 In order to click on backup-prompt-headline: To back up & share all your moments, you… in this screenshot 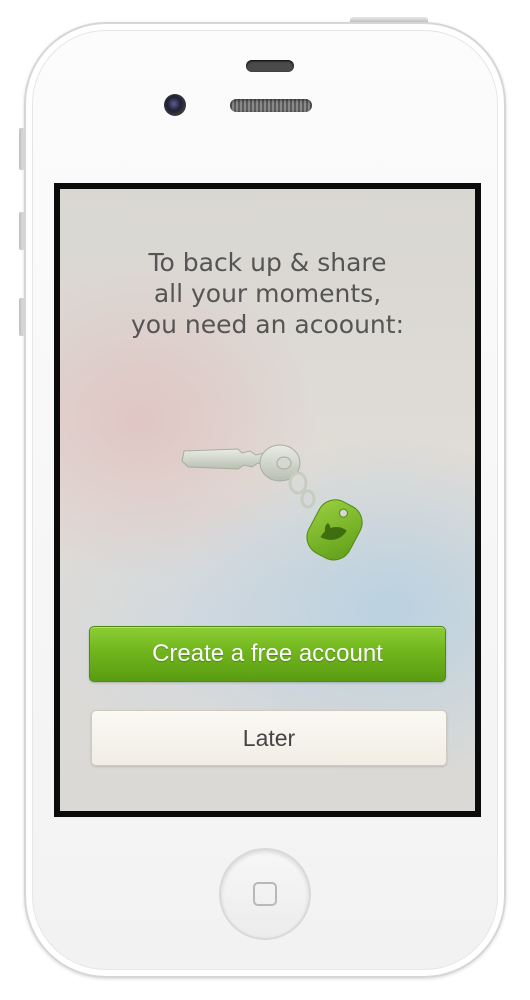, I will do `click(267, 293)`.